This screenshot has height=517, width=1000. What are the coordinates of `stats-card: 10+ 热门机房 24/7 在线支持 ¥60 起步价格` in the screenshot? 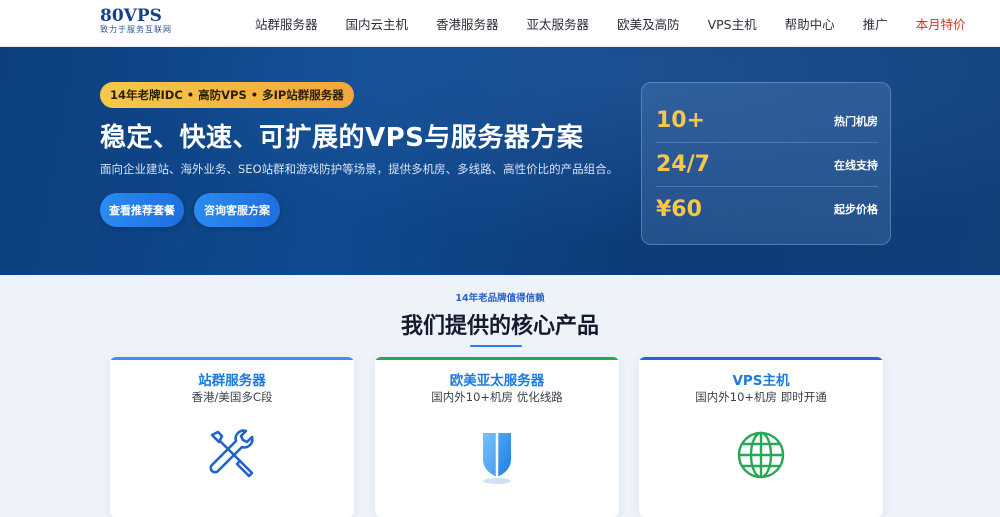 It's located at (766, 163).